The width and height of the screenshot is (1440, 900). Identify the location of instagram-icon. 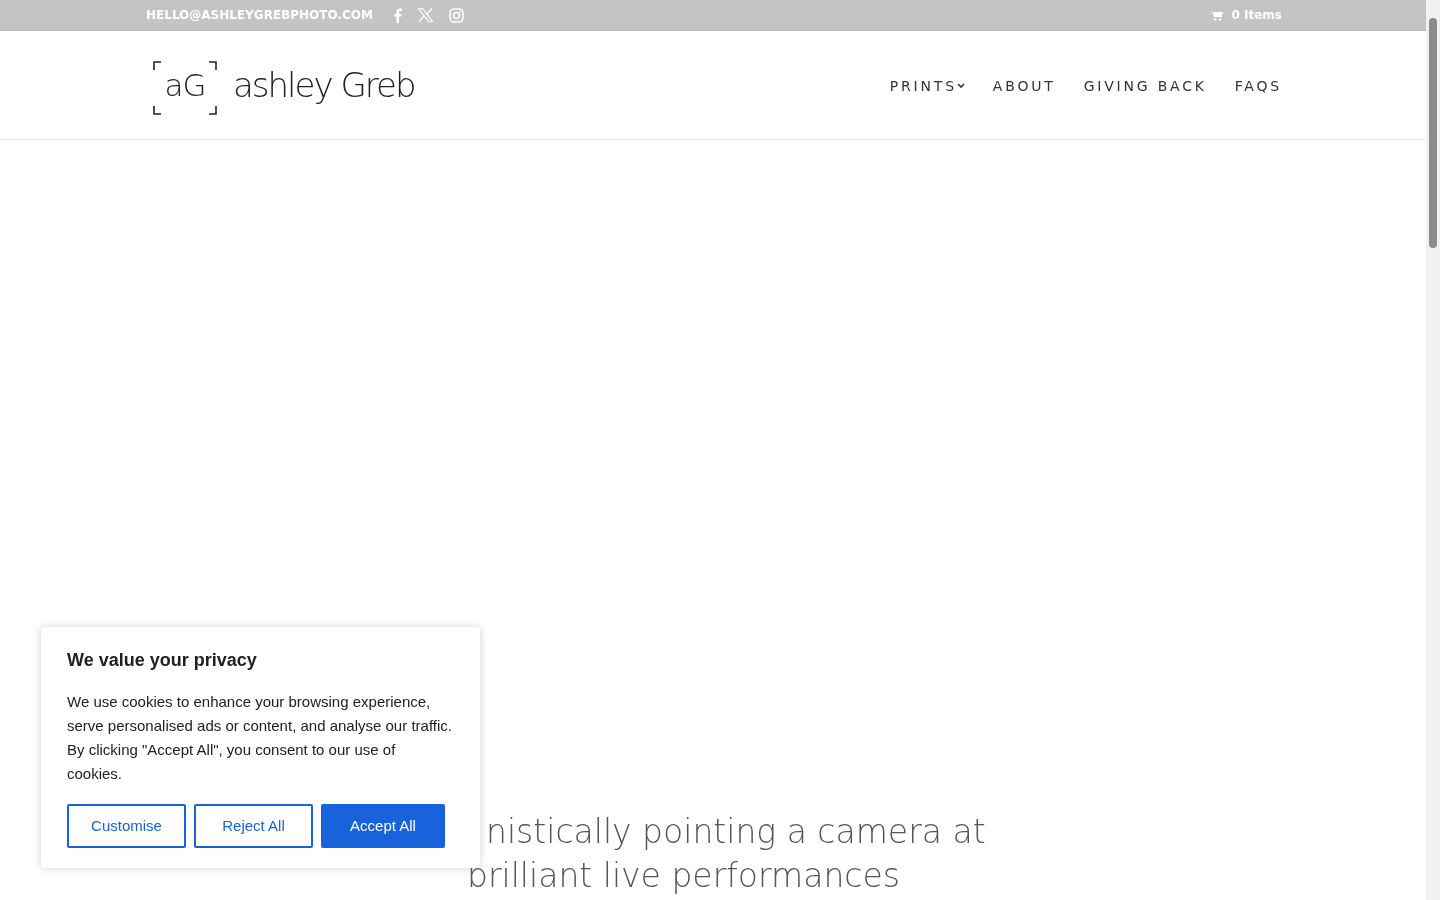
(456, 15).